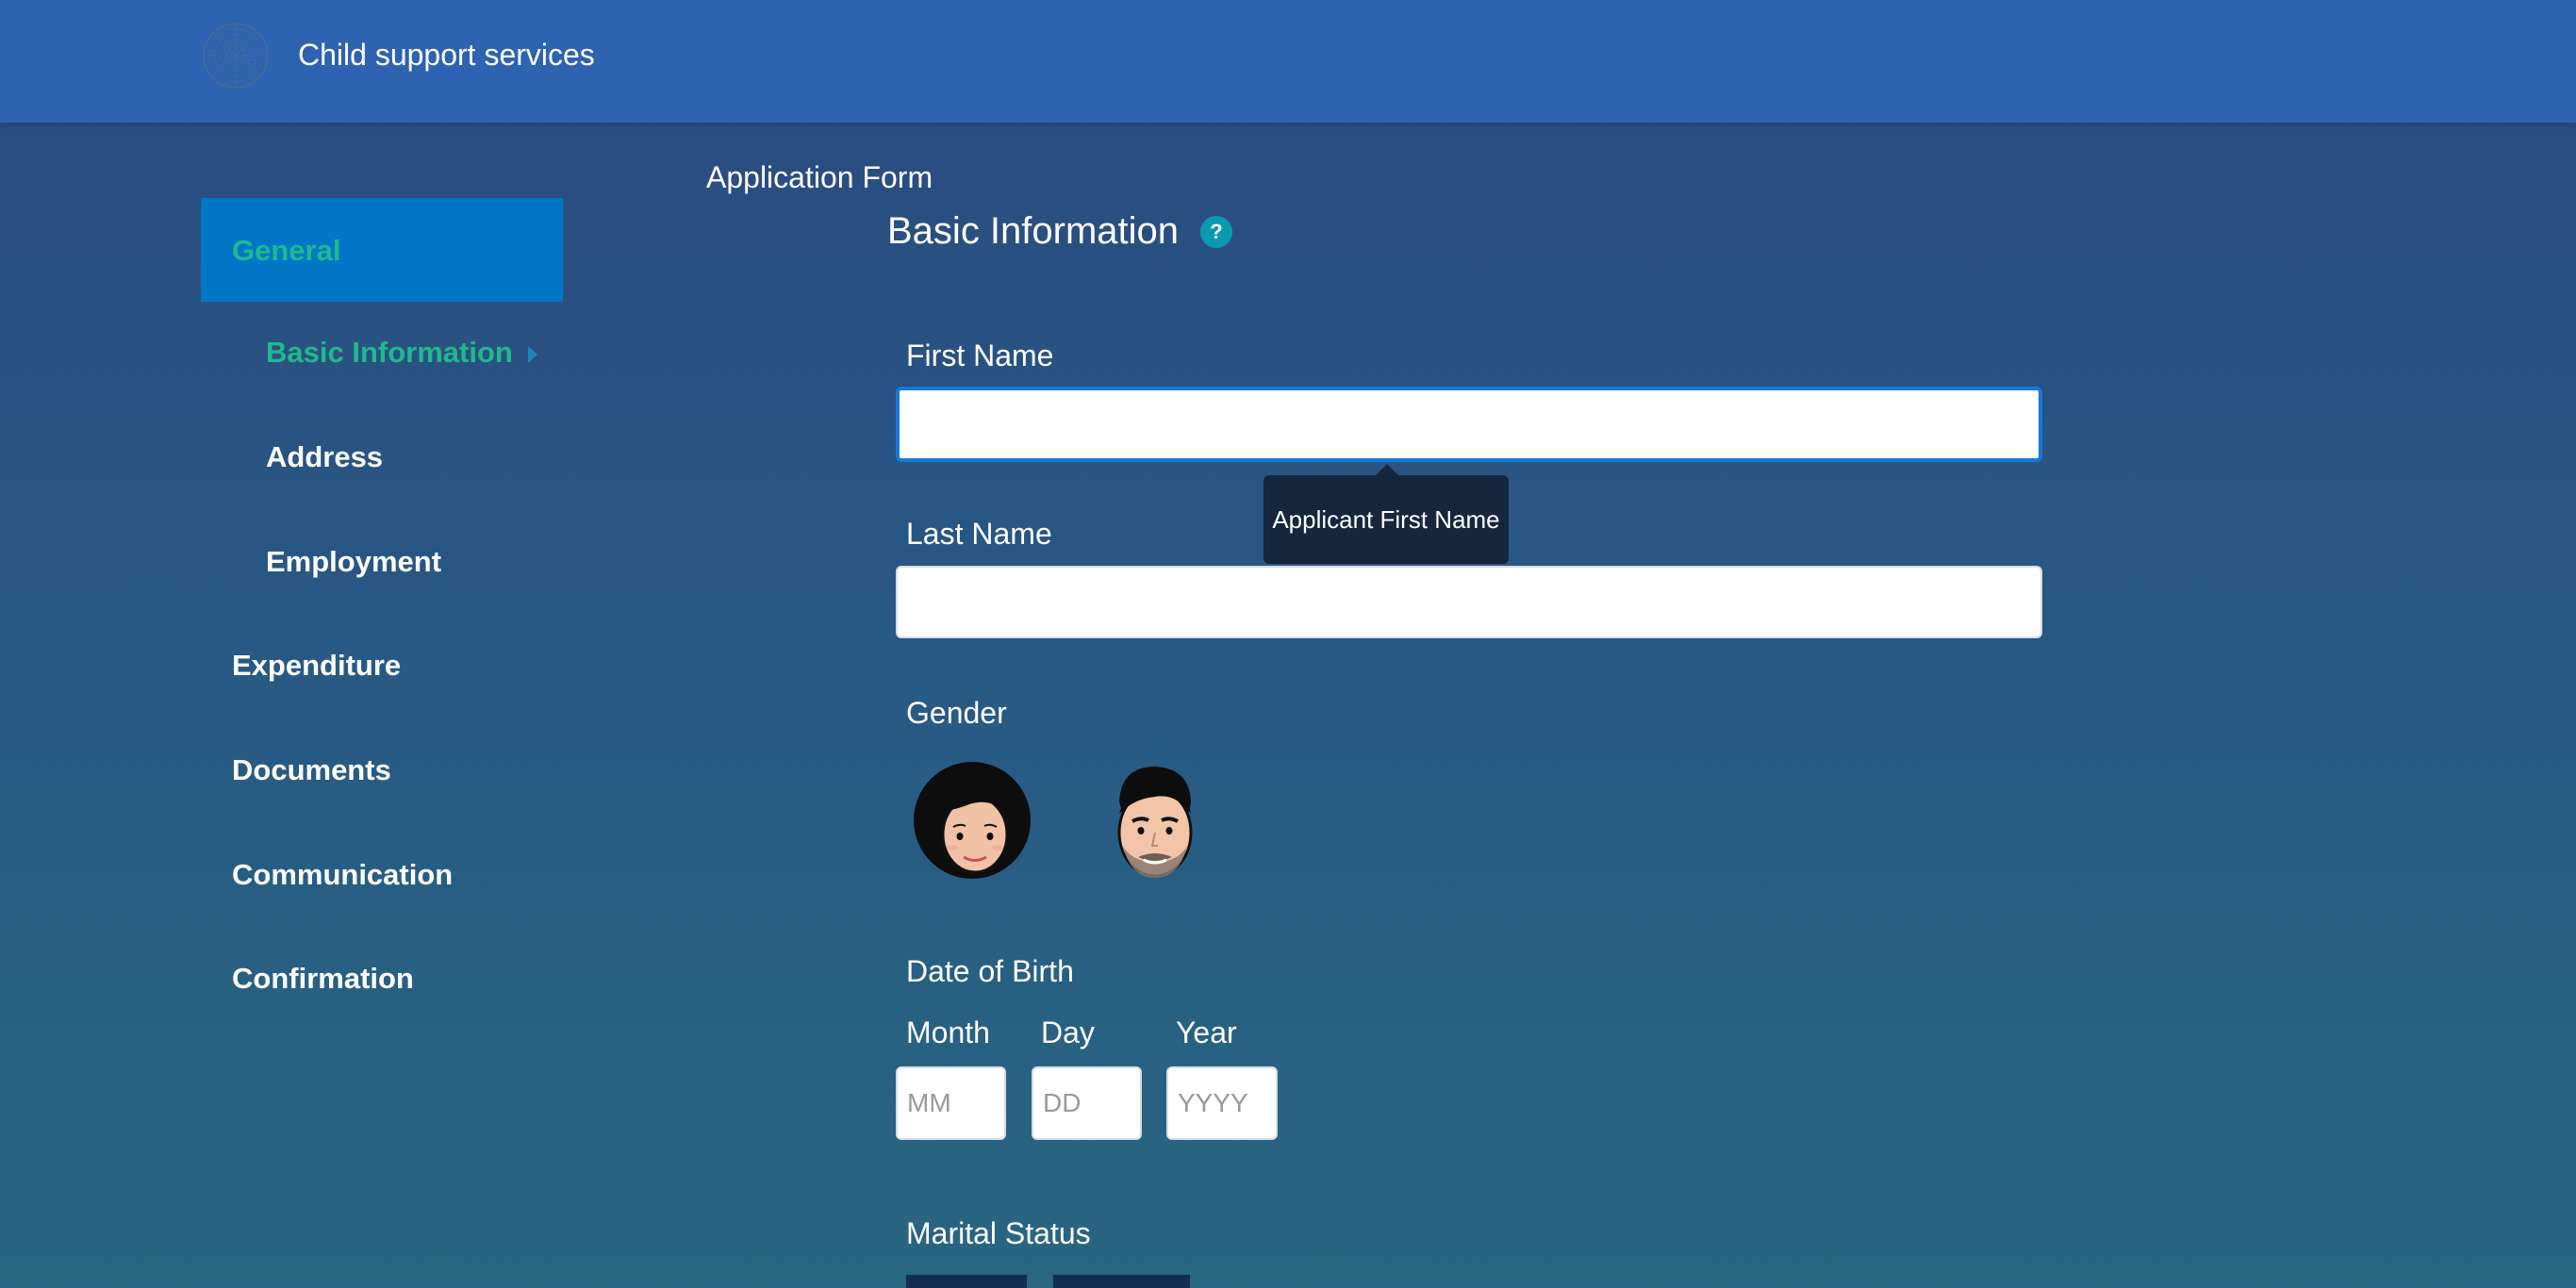  Describe the element at coordinates (446, 55) in the screenshot. I see `app-title: Child support services` at that location.